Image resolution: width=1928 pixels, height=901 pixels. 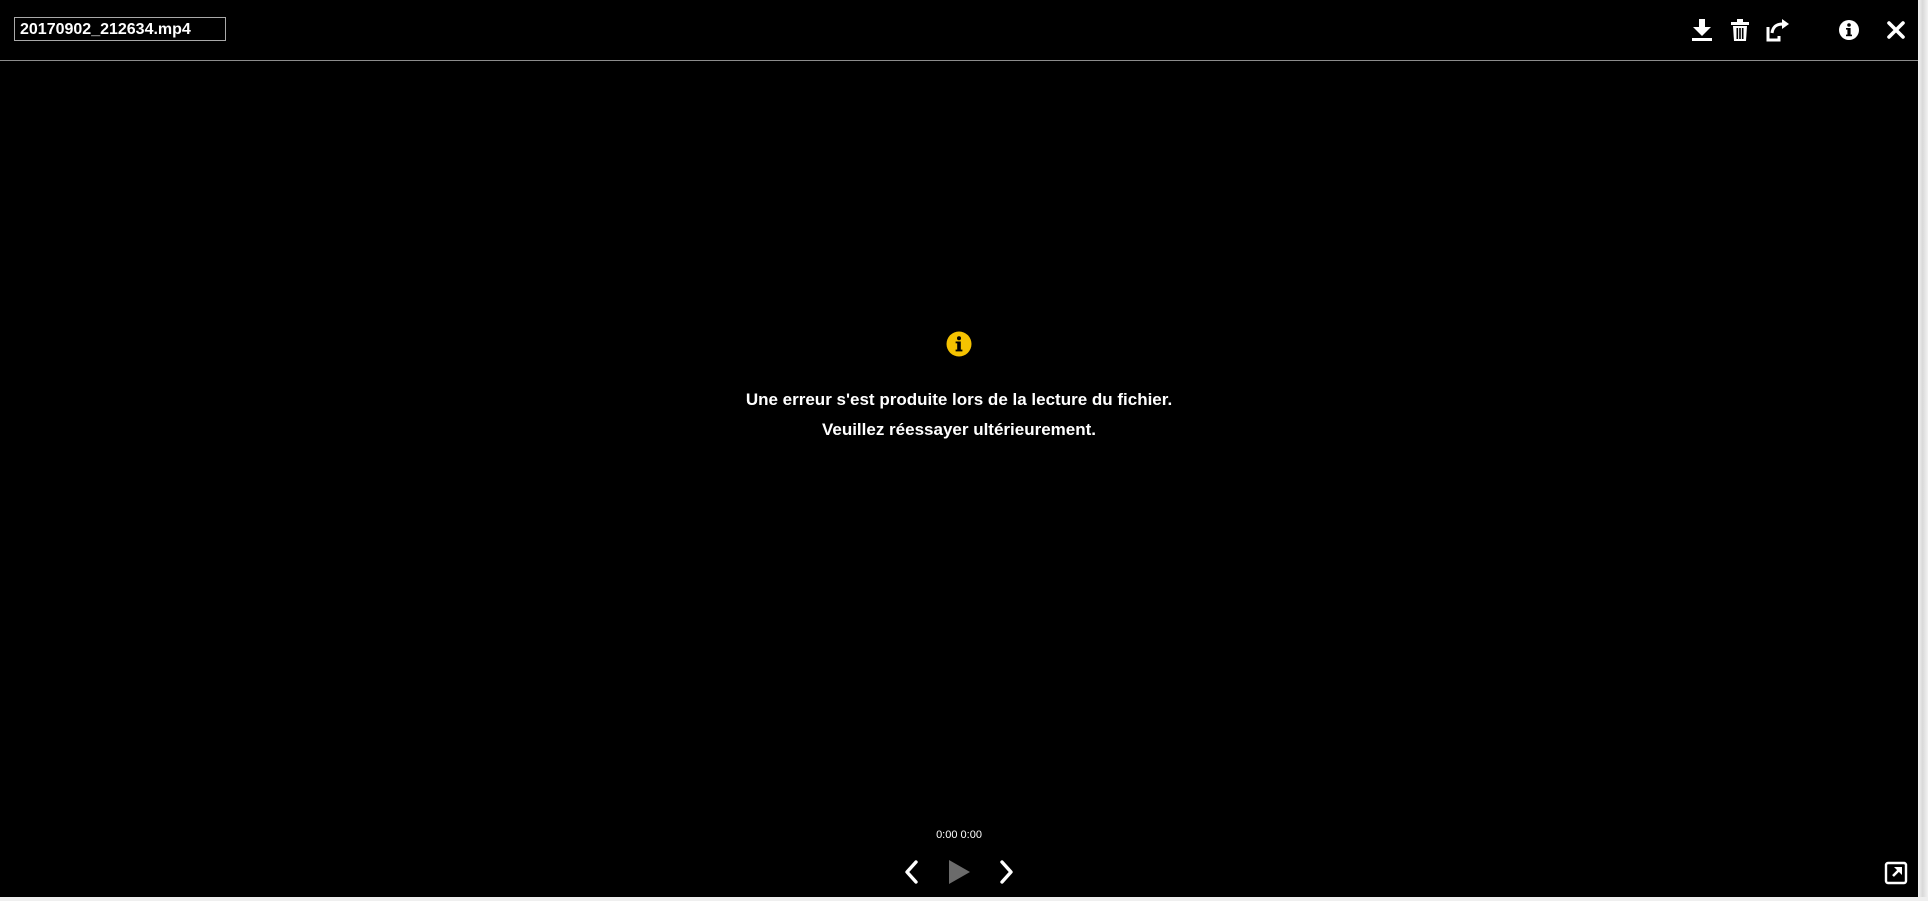 What do you see at coordinates (964, 899) in the screenshot?
I see `page-bottom-edge` at bounding box center [964, 899].